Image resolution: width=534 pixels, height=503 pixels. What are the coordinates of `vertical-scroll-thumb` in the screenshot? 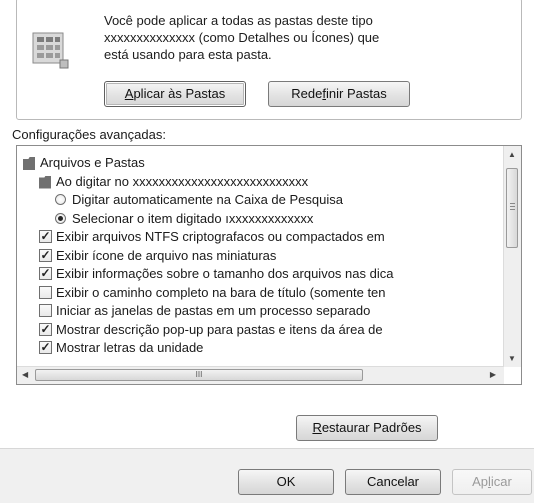 It's located at (512, 208).